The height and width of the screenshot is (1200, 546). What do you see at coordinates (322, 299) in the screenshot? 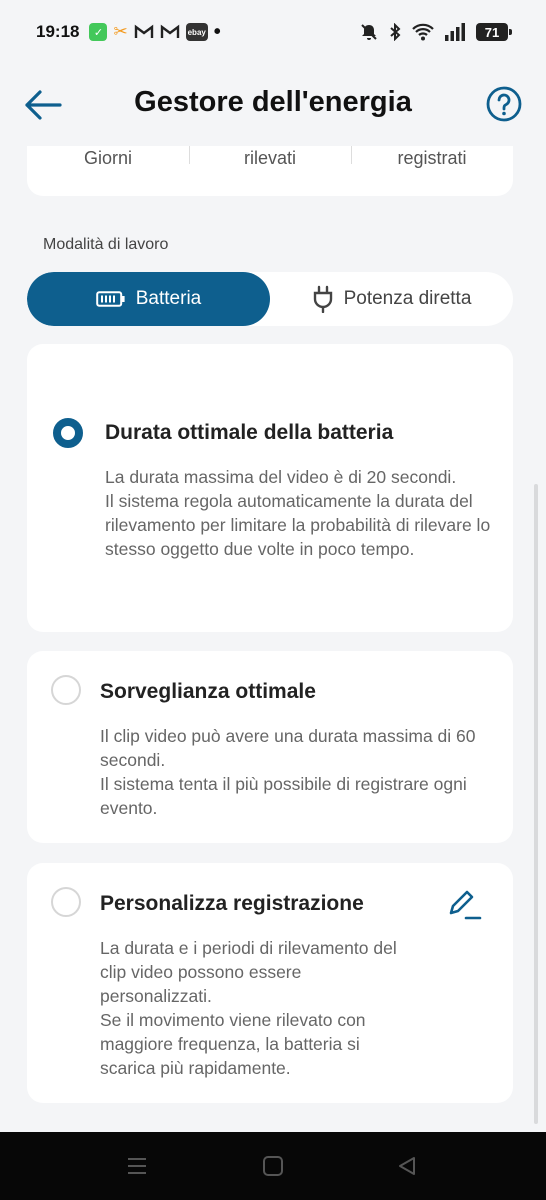
I see `plug-icon` at bounding box center [322, 299].